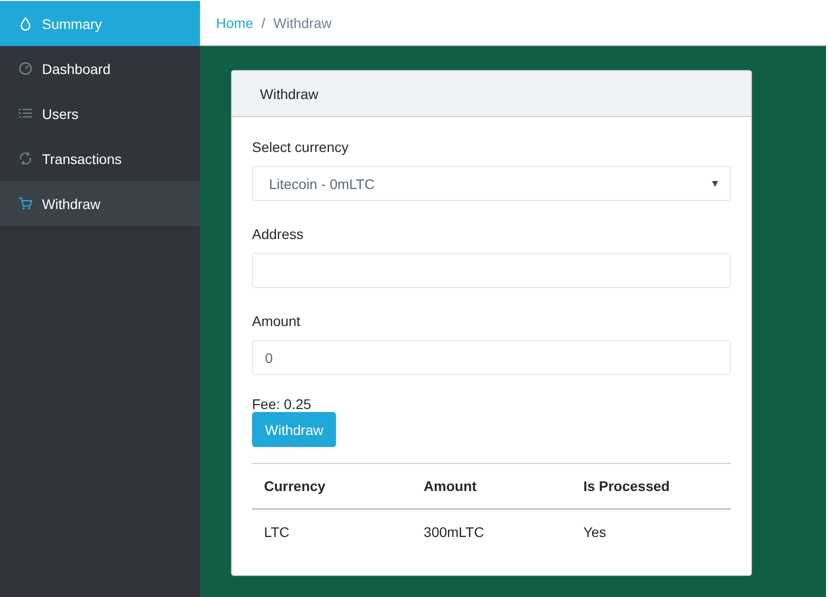  What do you see at coordinates (100, 203) in the screenshot?
I see `sidebar-item: Withdraw` at bounding box center [100, 203].